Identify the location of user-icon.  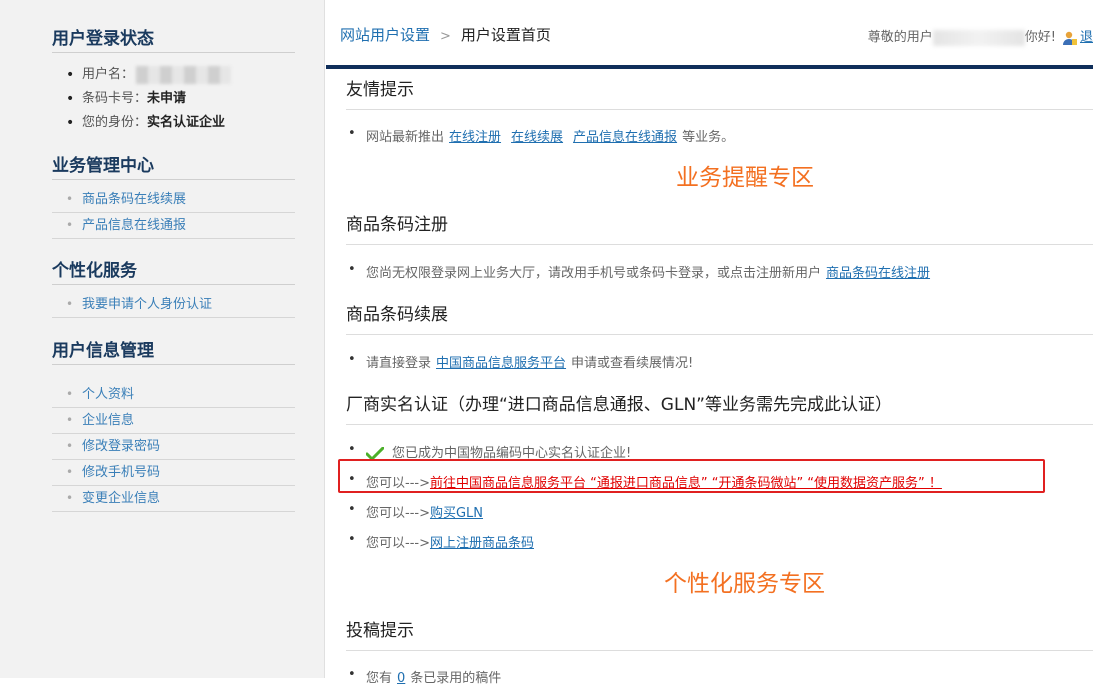
(1069, 38).